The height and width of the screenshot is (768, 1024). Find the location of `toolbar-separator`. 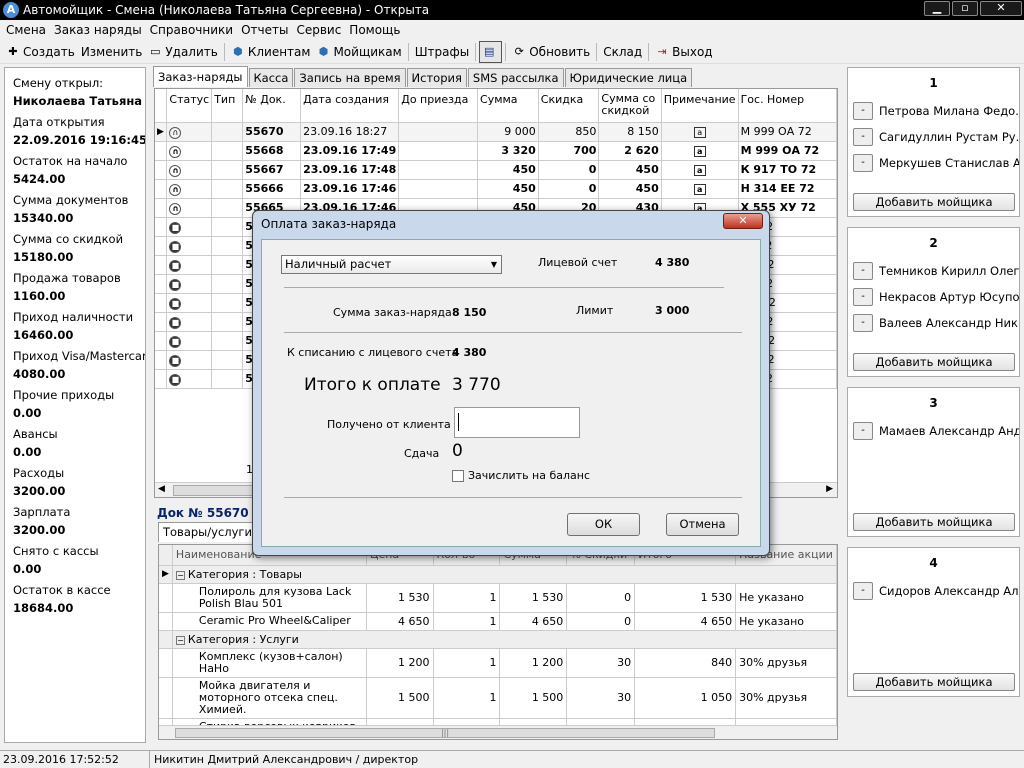

toolbar-separator is located at coordinates (649, 51).